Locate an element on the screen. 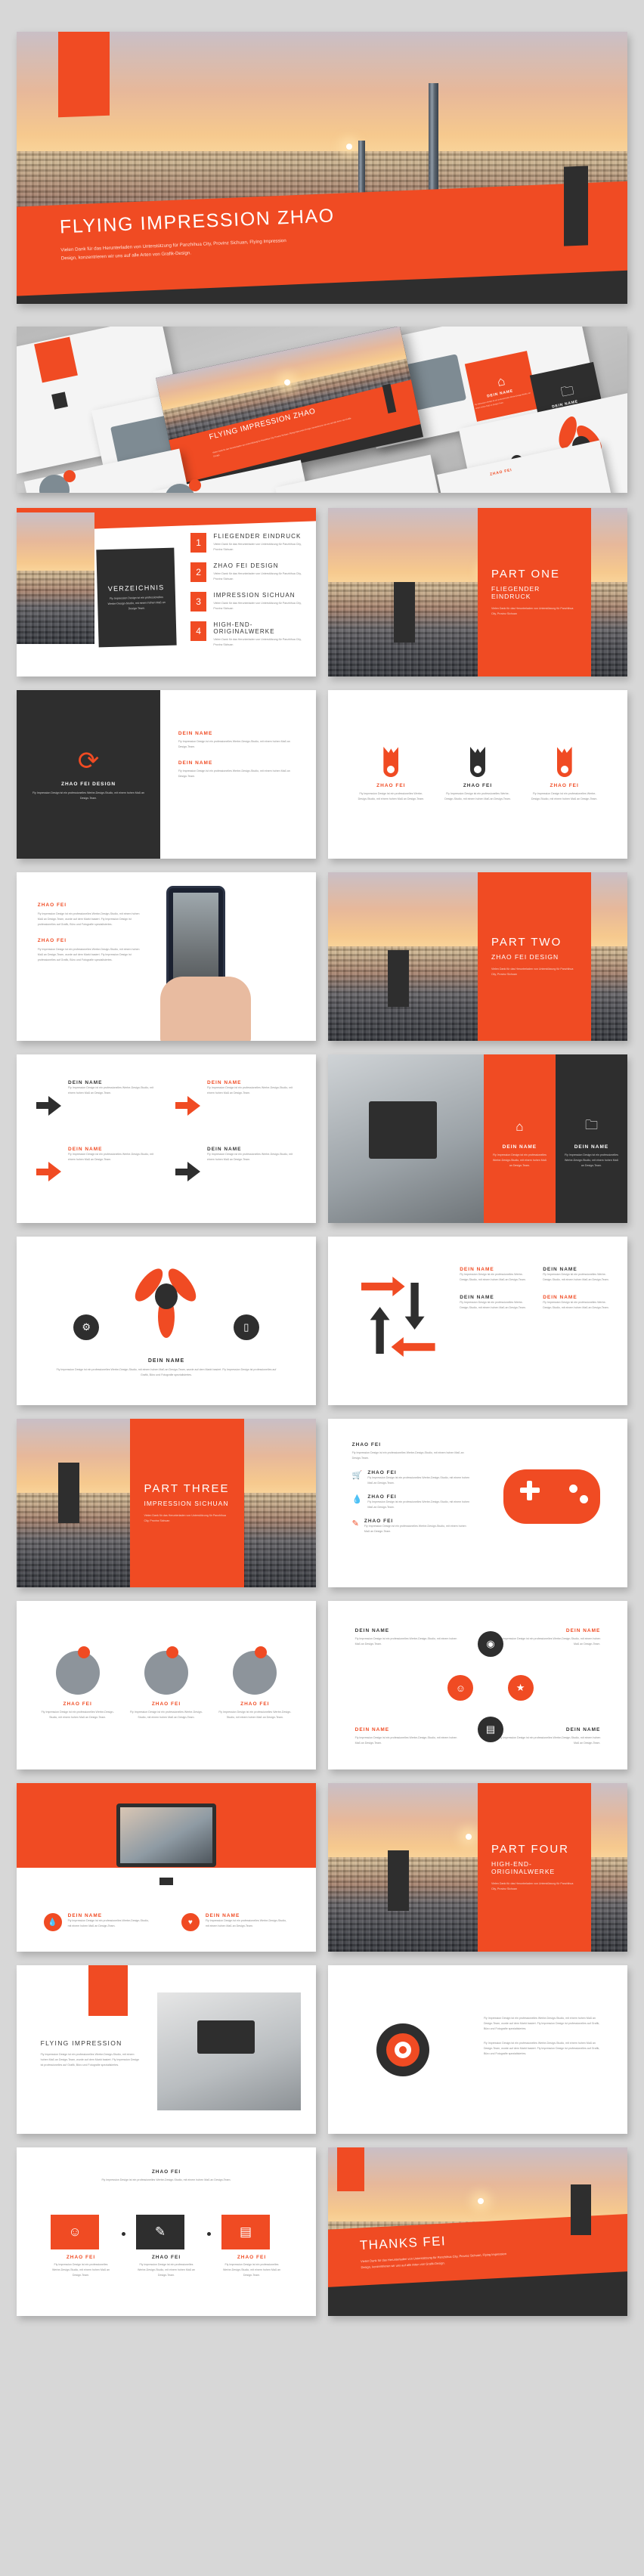  star-icon: ★ is located at coordinates (520, 1688).